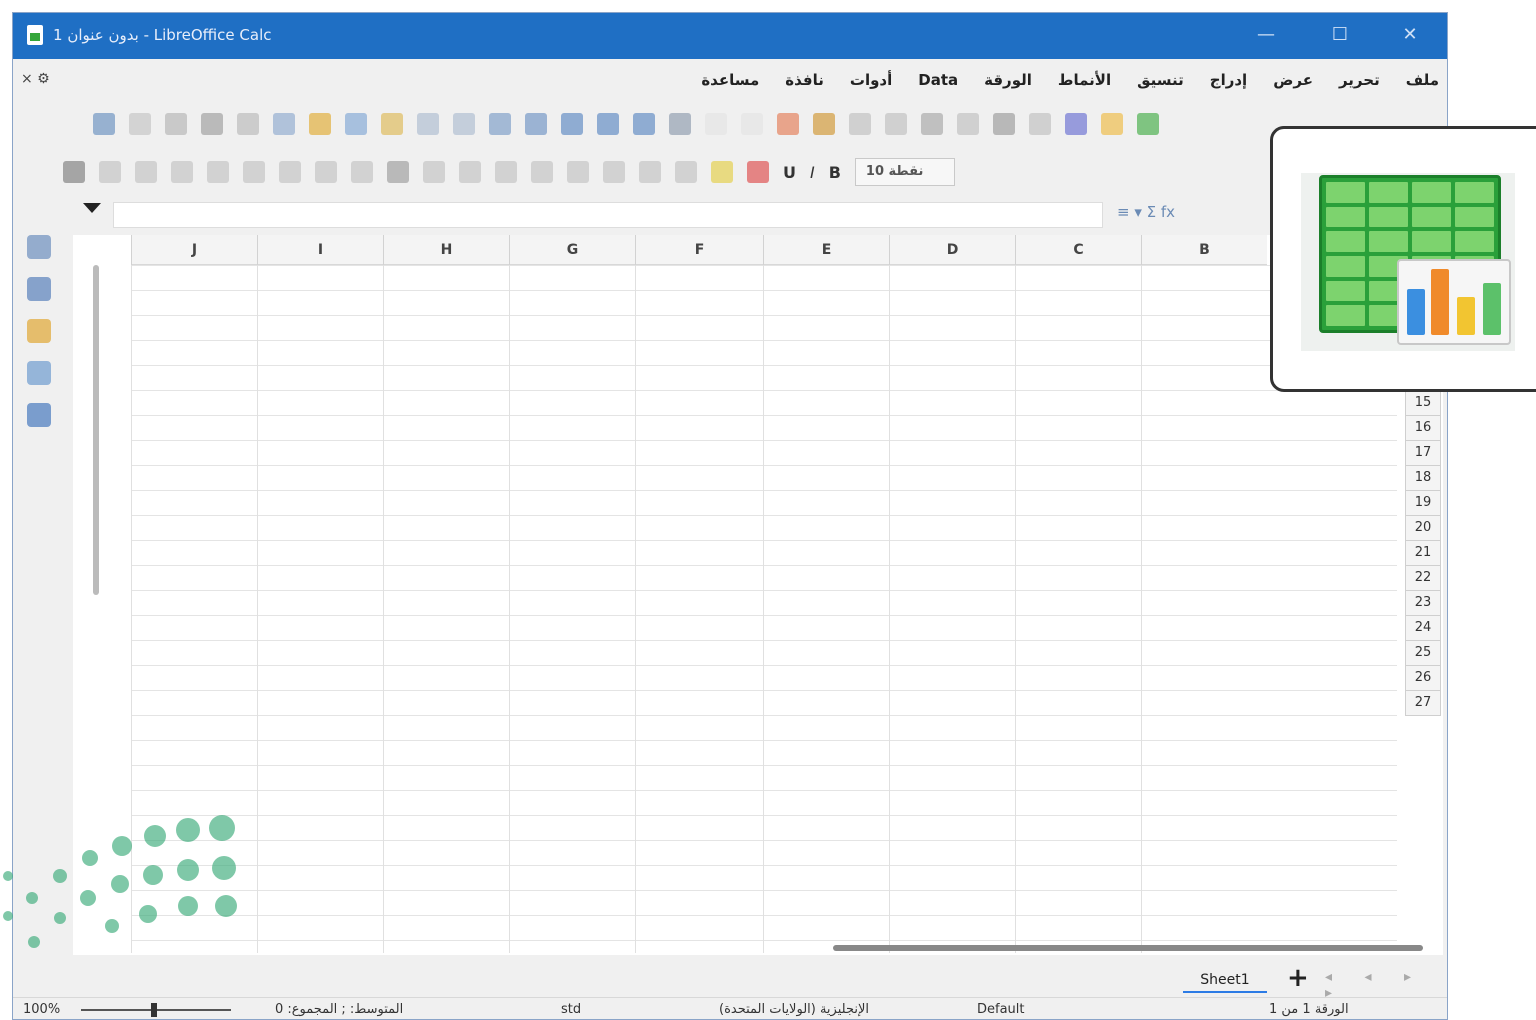 This screenshot has height=1020, width=1536. I want to click on decrease-indent-icon, so click(146, 172).